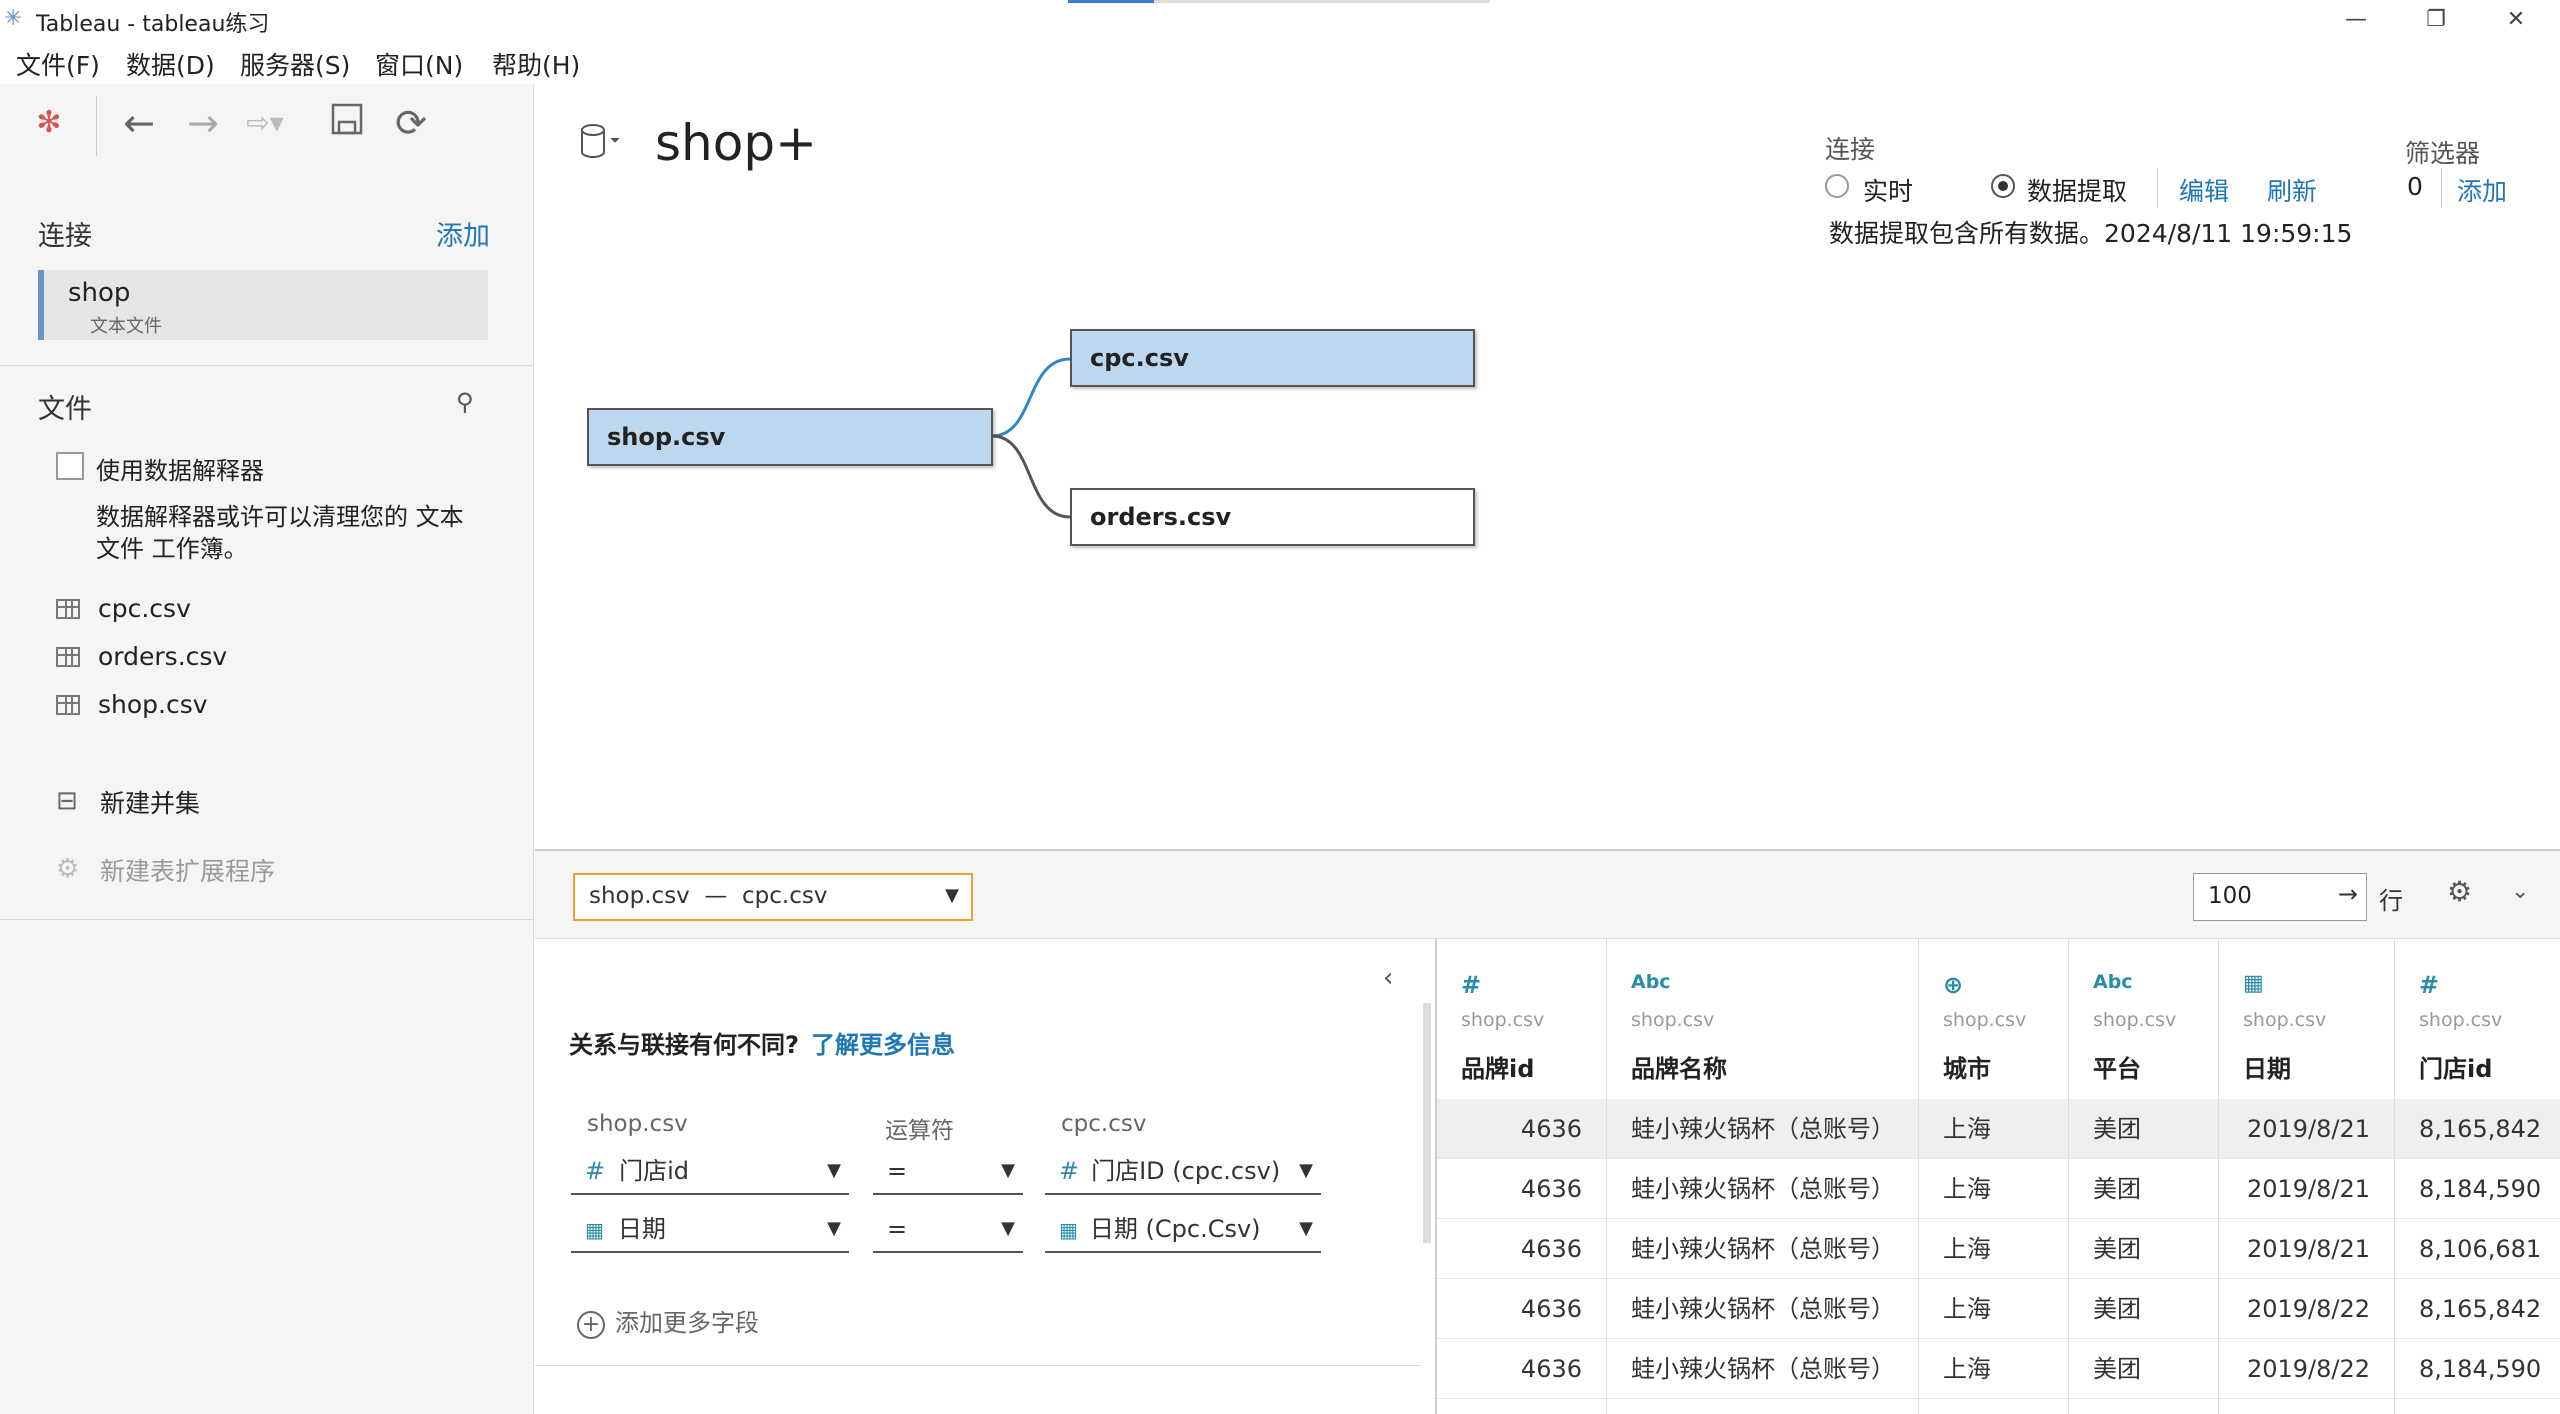 This screenshot has width=2560, height=1414. Describe the element at coordinates (883, 1042) in the screenshot. I see `learn-more-link: 了解更多信息` at that location.